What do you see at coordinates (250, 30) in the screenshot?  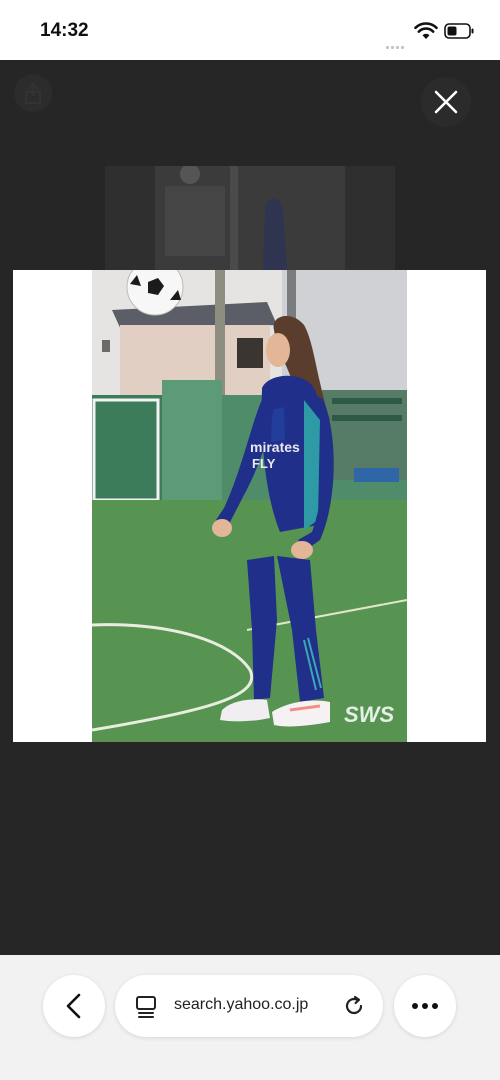 I see `status-bar: 14:32` at bounding box center [250, 30].